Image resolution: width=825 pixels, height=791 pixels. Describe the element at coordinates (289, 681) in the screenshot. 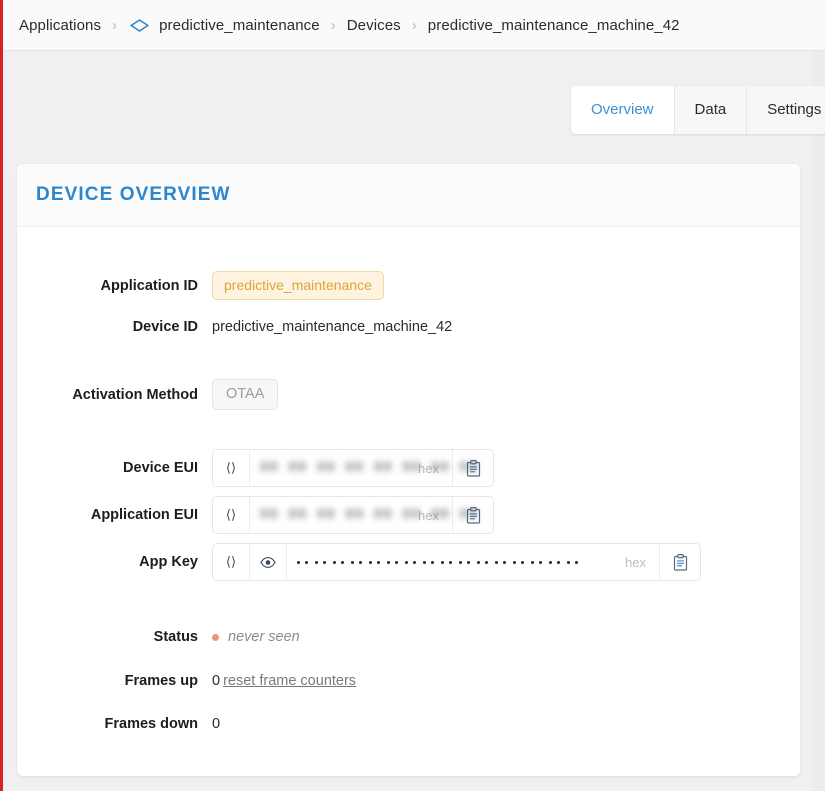

I see `reset-frame-counters-link: reset frame counters` at that location.